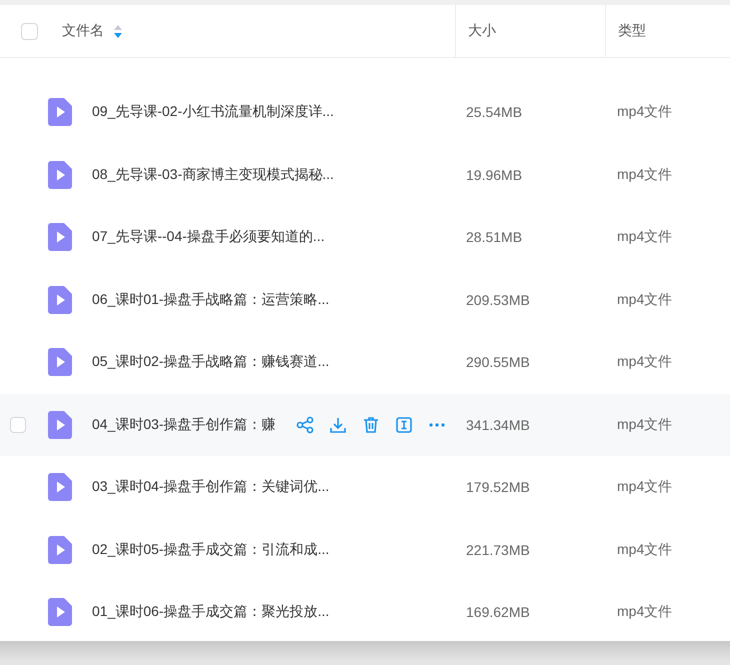  Describe the element at coordinates (365, 112) in the screenshot. I see `file-row: 09_先导课-02-小红书流量机制深度详... 25.54MB mp4文件` at that location.